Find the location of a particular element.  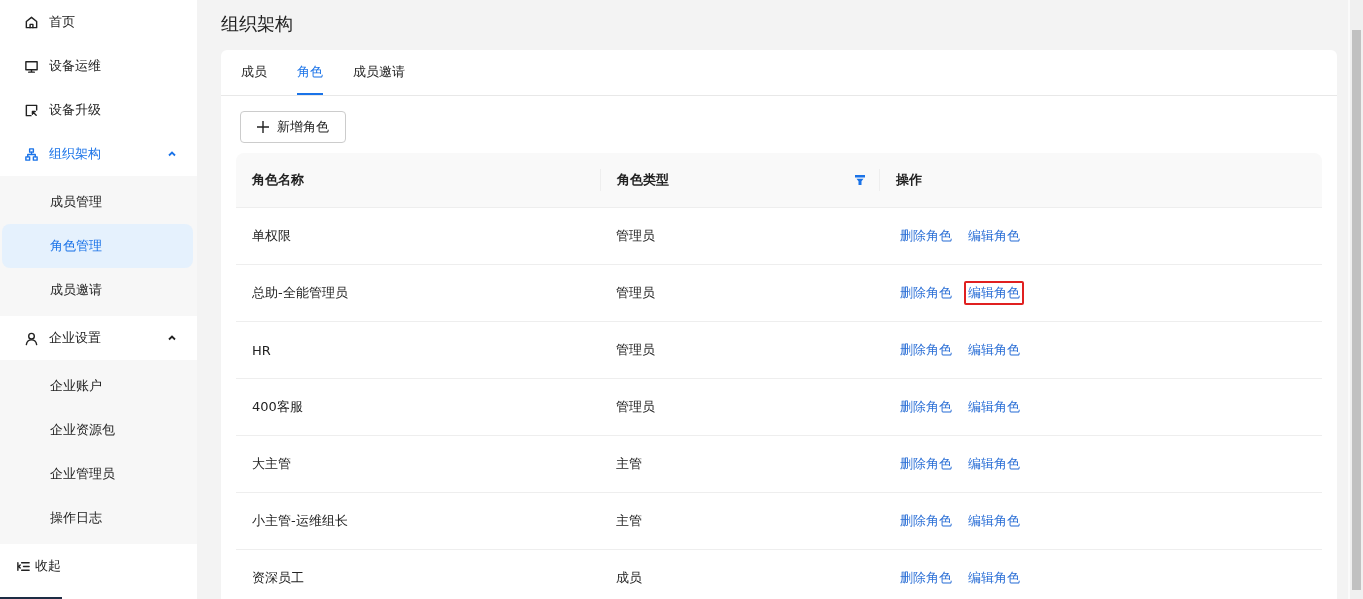

table-cell-text: 小主管-运维组长 is located at coordinates (300, 521).